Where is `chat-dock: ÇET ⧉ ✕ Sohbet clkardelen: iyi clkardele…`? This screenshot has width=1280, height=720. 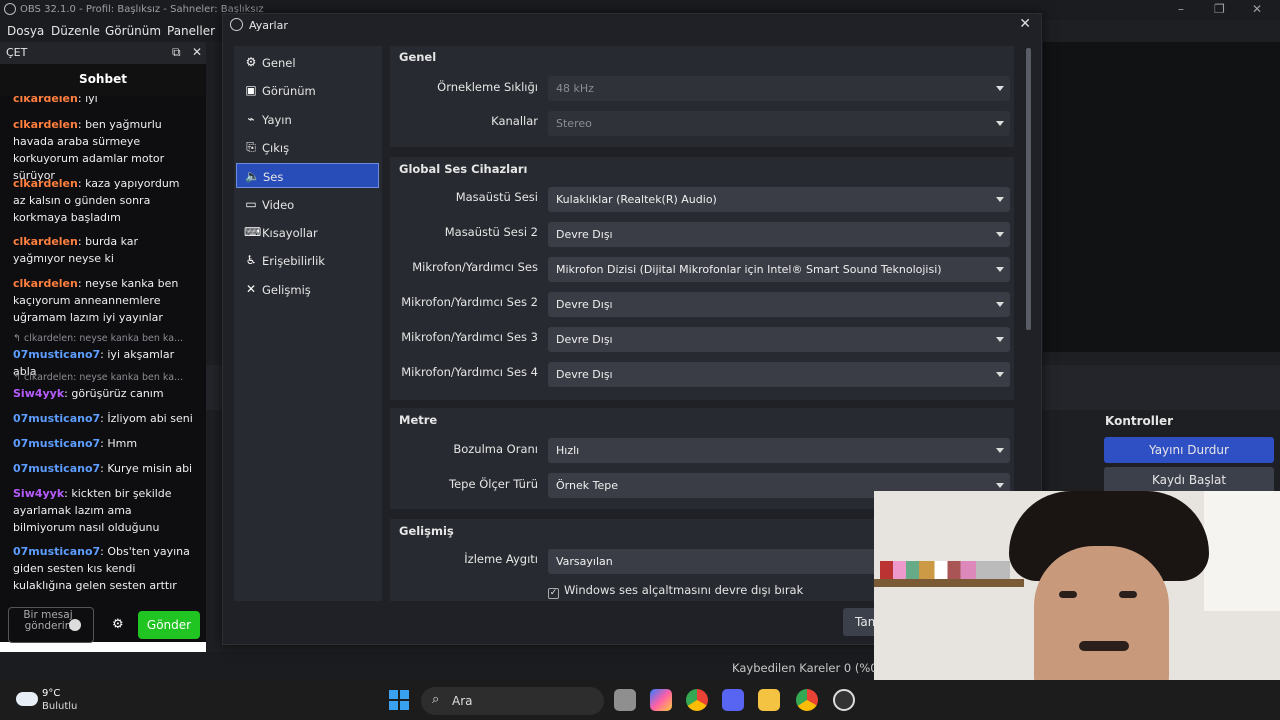
chat-dock: ÇET ⧉ ✕ Sohbet clkardelen: iyi clkardele… is located at coordinates (103, 347).